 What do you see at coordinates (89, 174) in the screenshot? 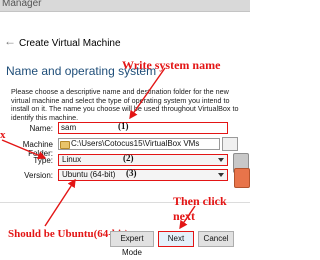
I see `version-select-value: Ubuntu (64-bit)` at bounding box center [89, 174].